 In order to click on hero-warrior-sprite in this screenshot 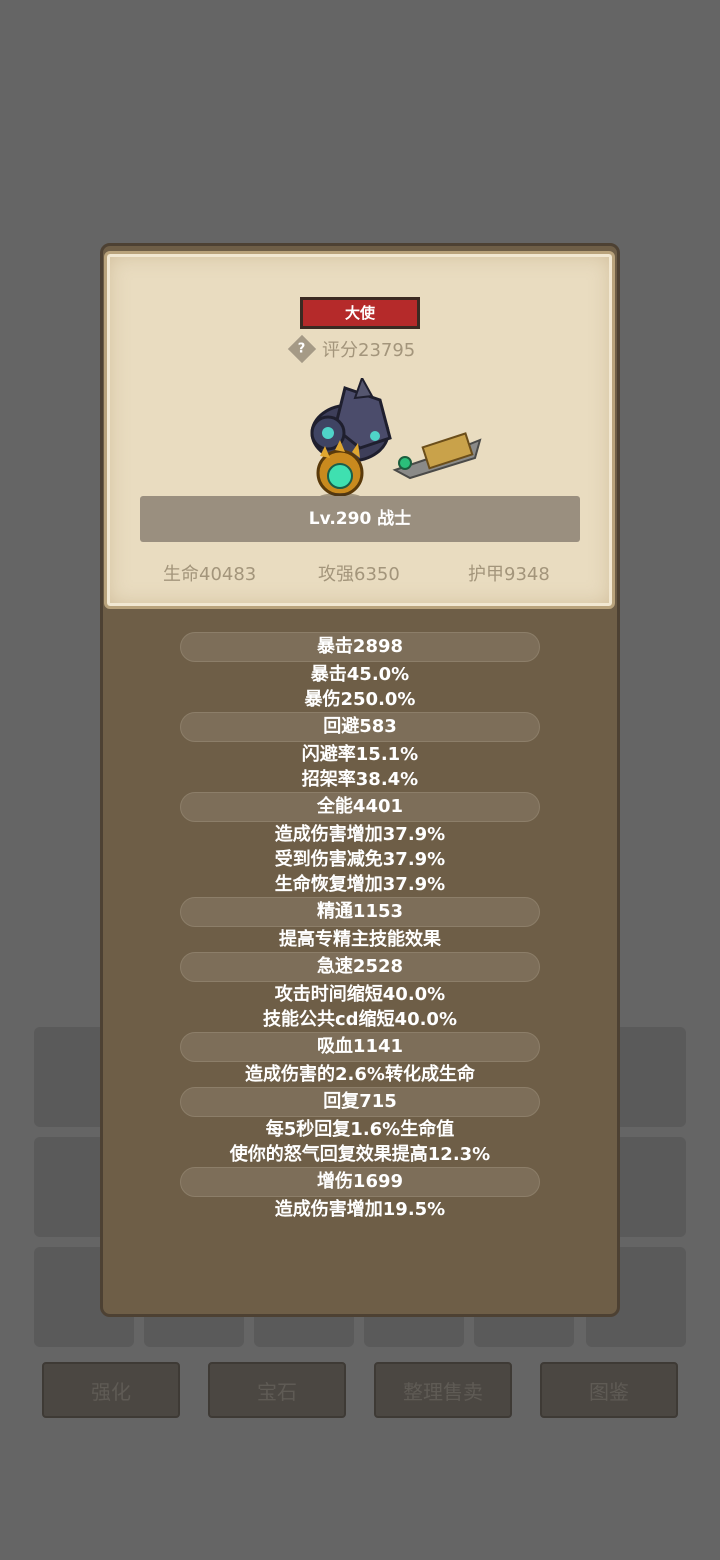, I will do `click(396, 440)`.